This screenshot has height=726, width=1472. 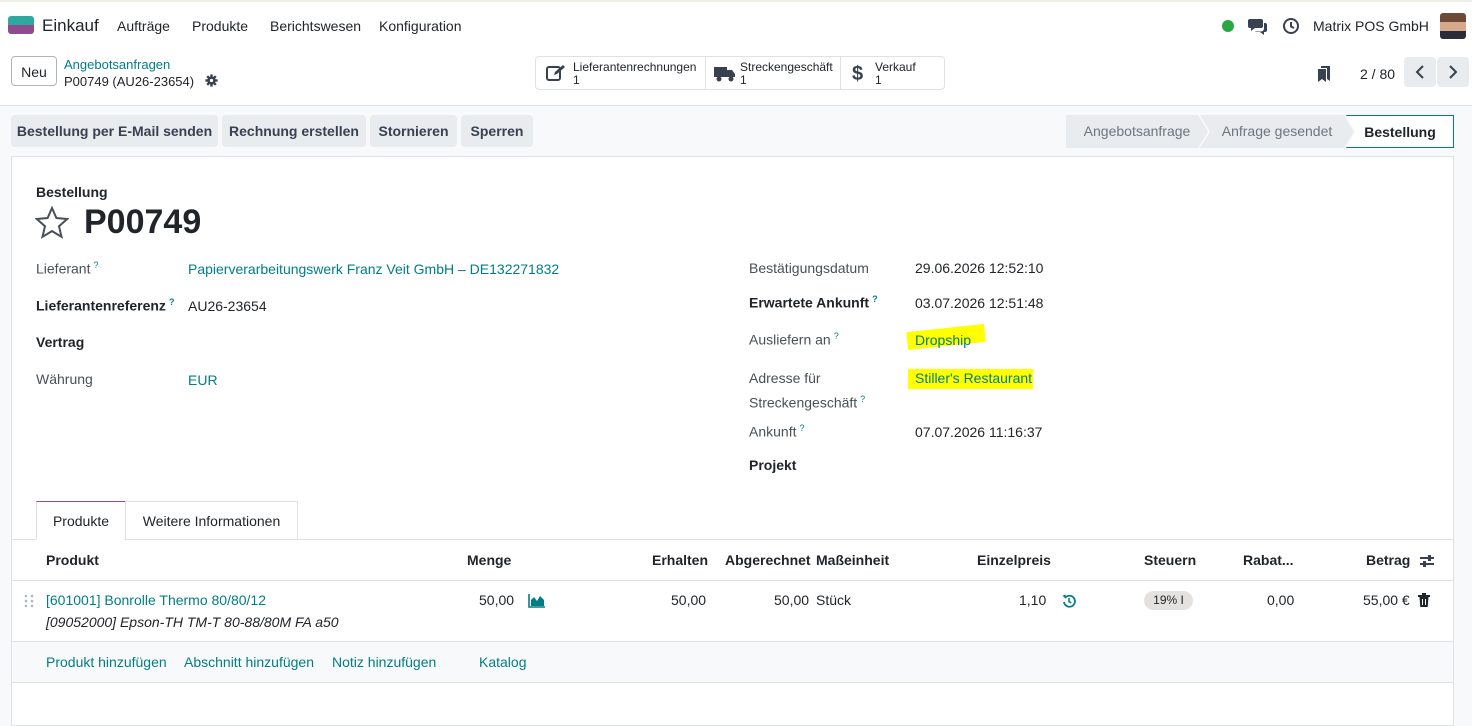 I want to click on clock-icon, so click(x=1291, y=26).